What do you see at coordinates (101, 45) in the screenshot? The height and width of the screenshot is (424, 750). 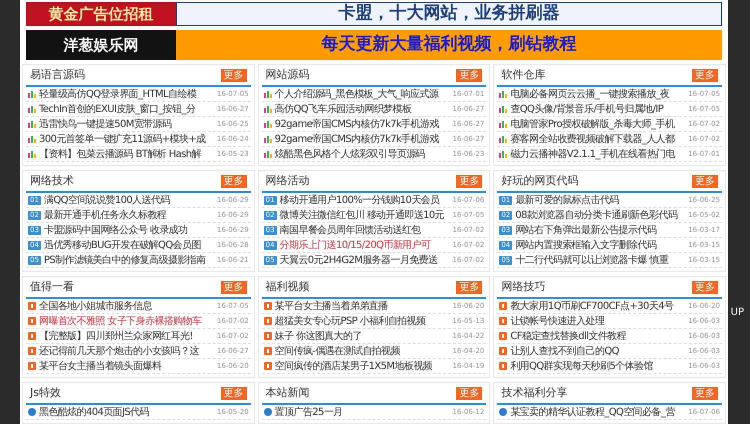 I see `banner-label: 洋葱娱乐网` at bounding box center [101, 45].